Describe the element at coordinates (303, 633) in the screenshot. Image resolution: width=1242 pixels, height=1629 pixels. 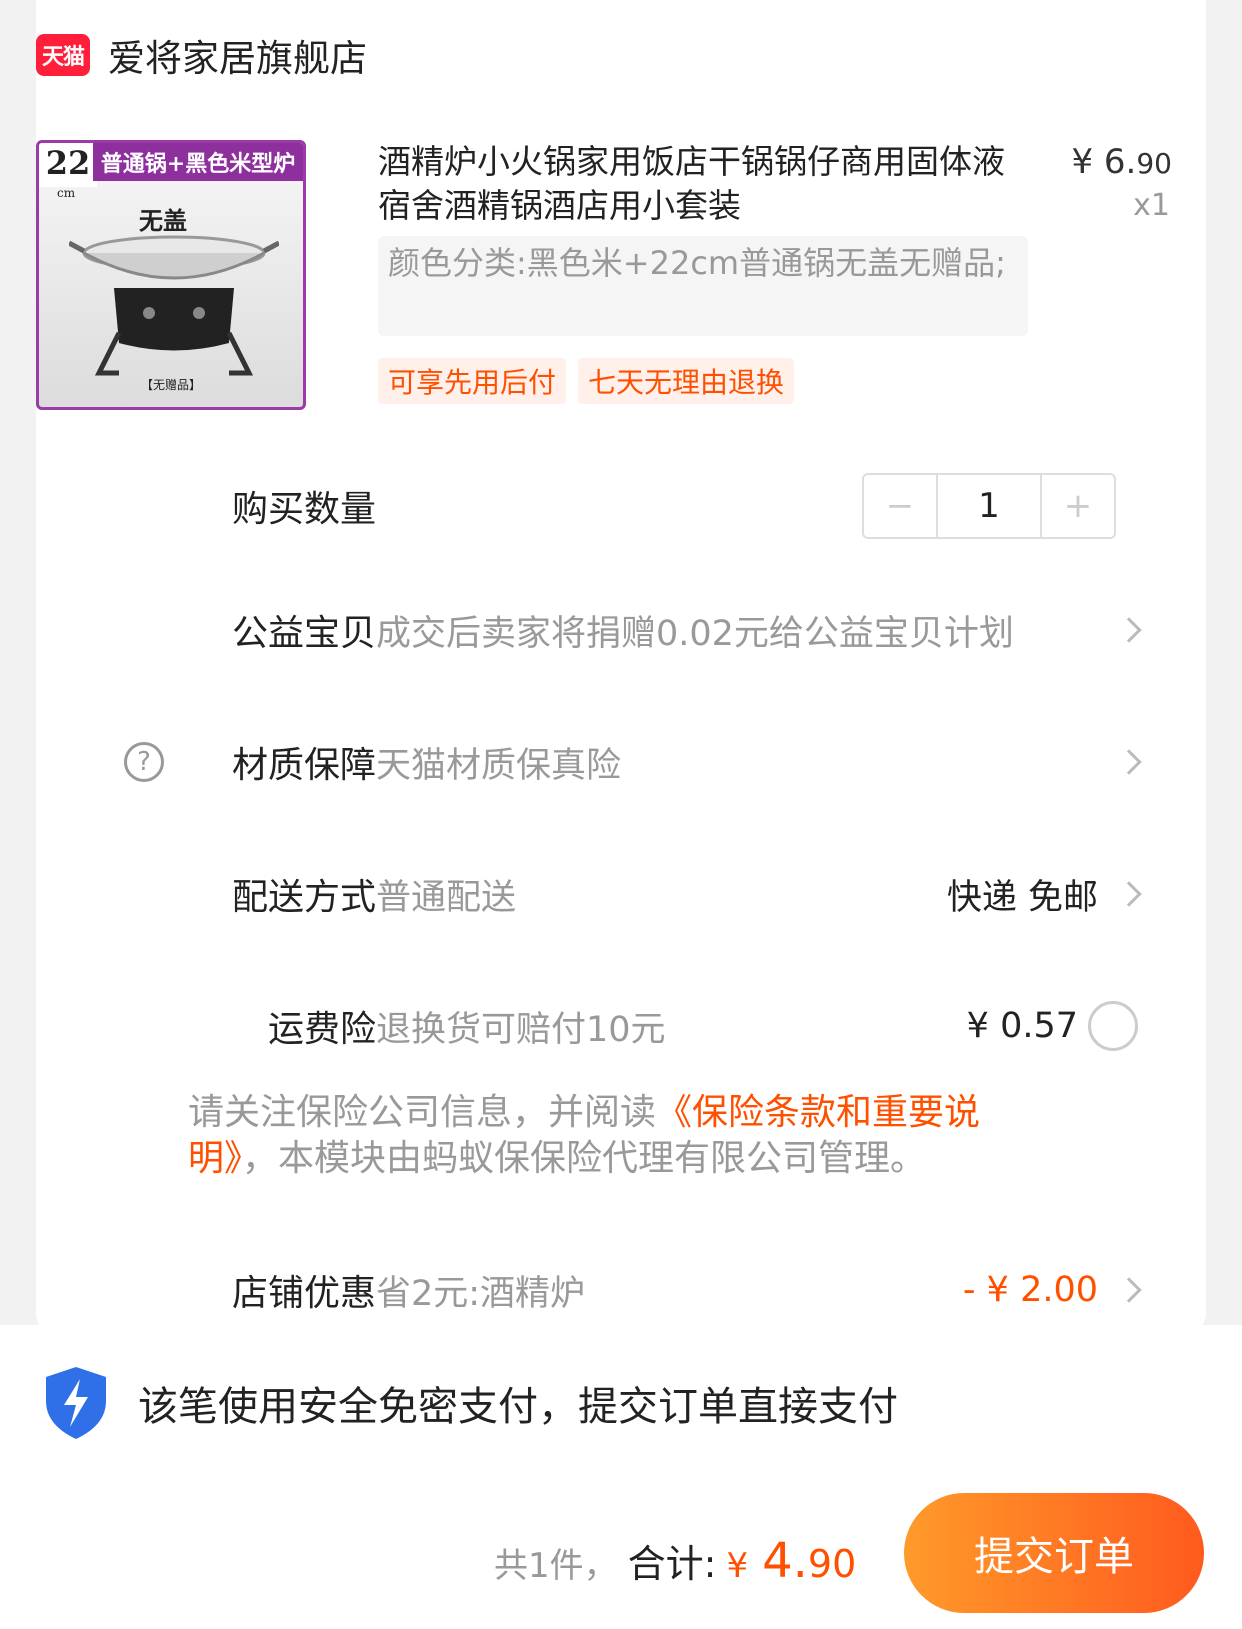
I see `charity-label: 公益宝贝` at that location.